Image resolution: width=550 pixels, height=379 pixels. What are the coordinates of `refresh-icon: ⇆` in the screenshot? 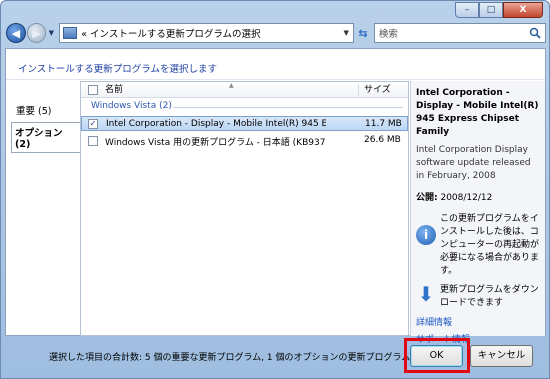 It's located at (363, 33).